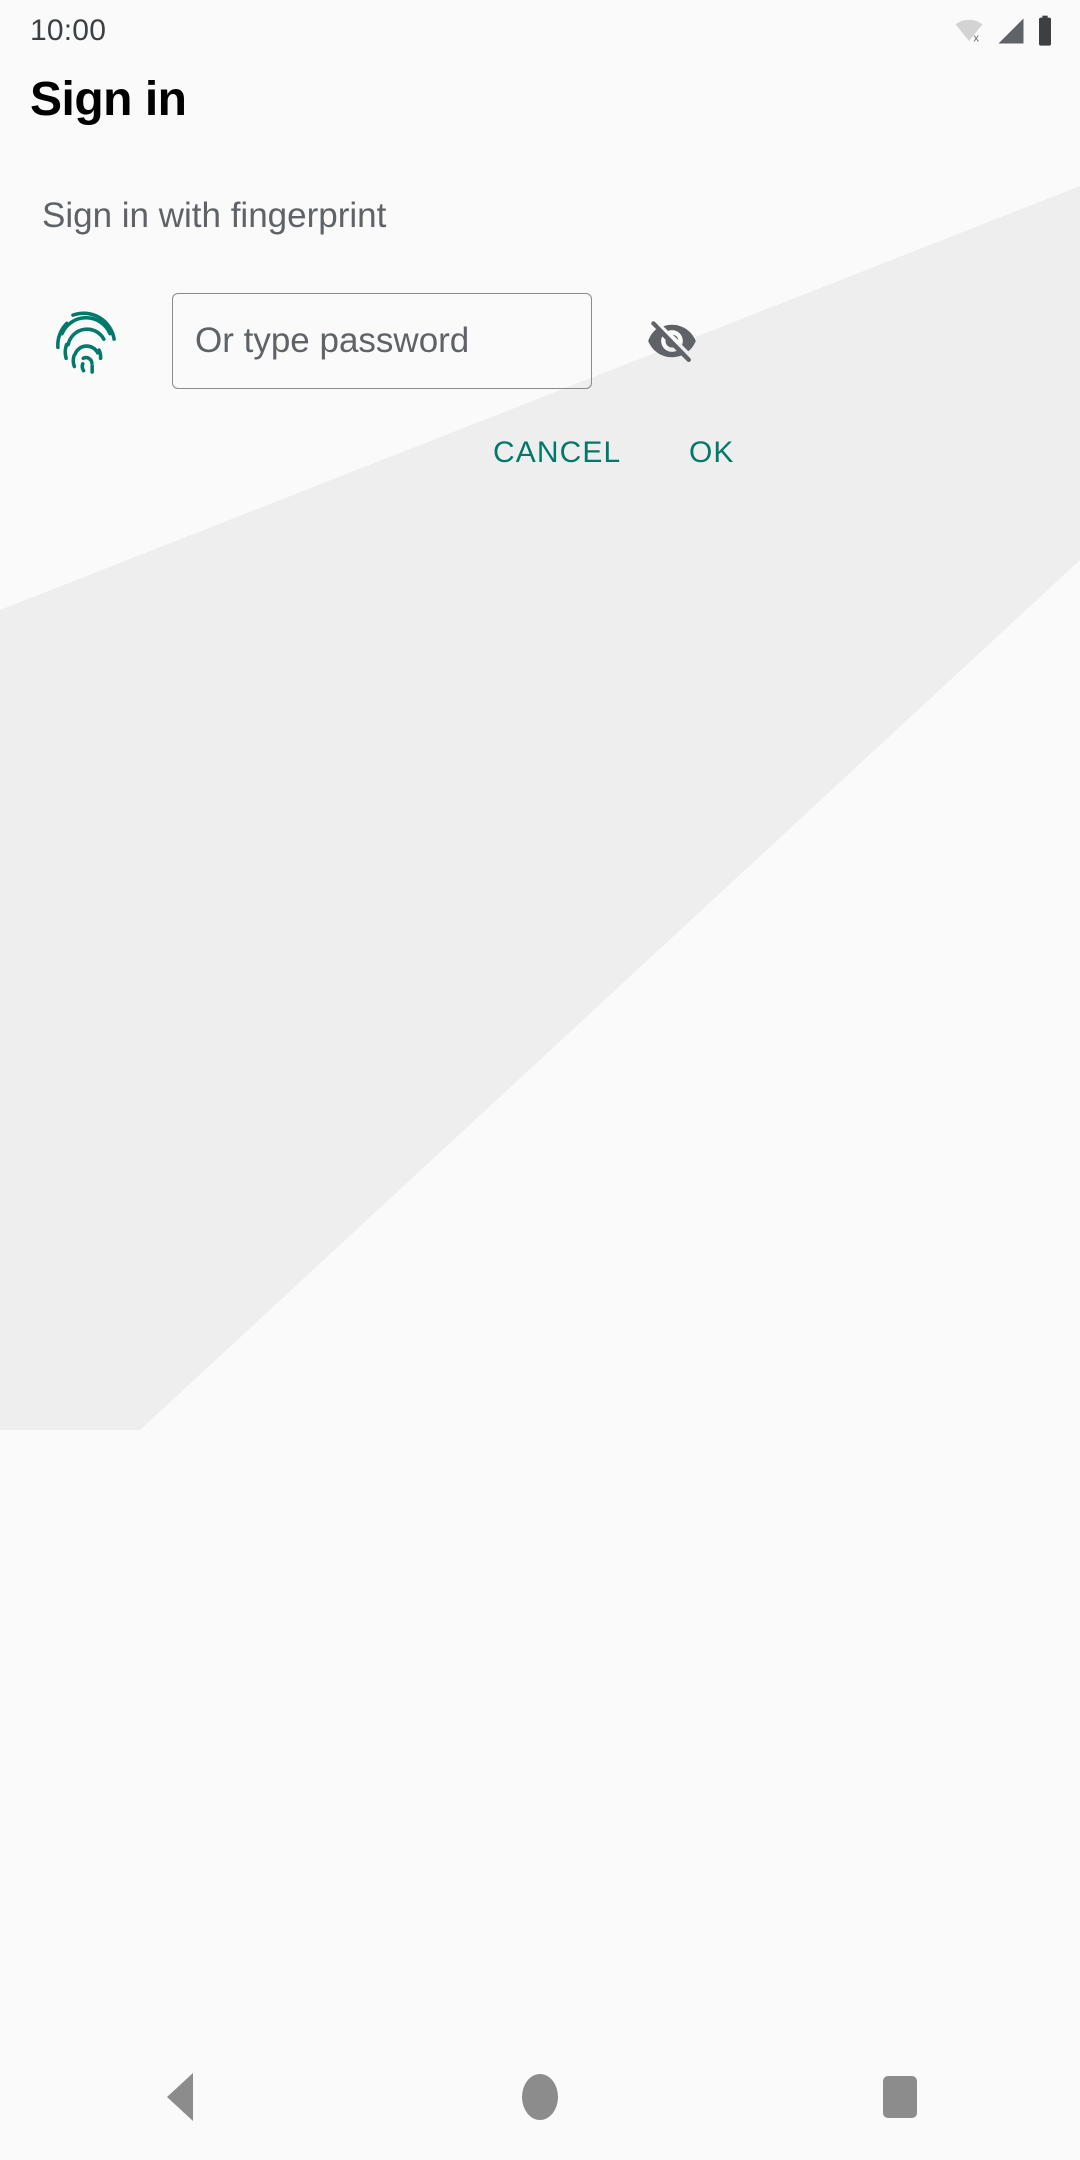 Image resolution: width=1080 pixels, height=2160 pixels. I want to click on wifi-off-icon: x, so click(969, 31).